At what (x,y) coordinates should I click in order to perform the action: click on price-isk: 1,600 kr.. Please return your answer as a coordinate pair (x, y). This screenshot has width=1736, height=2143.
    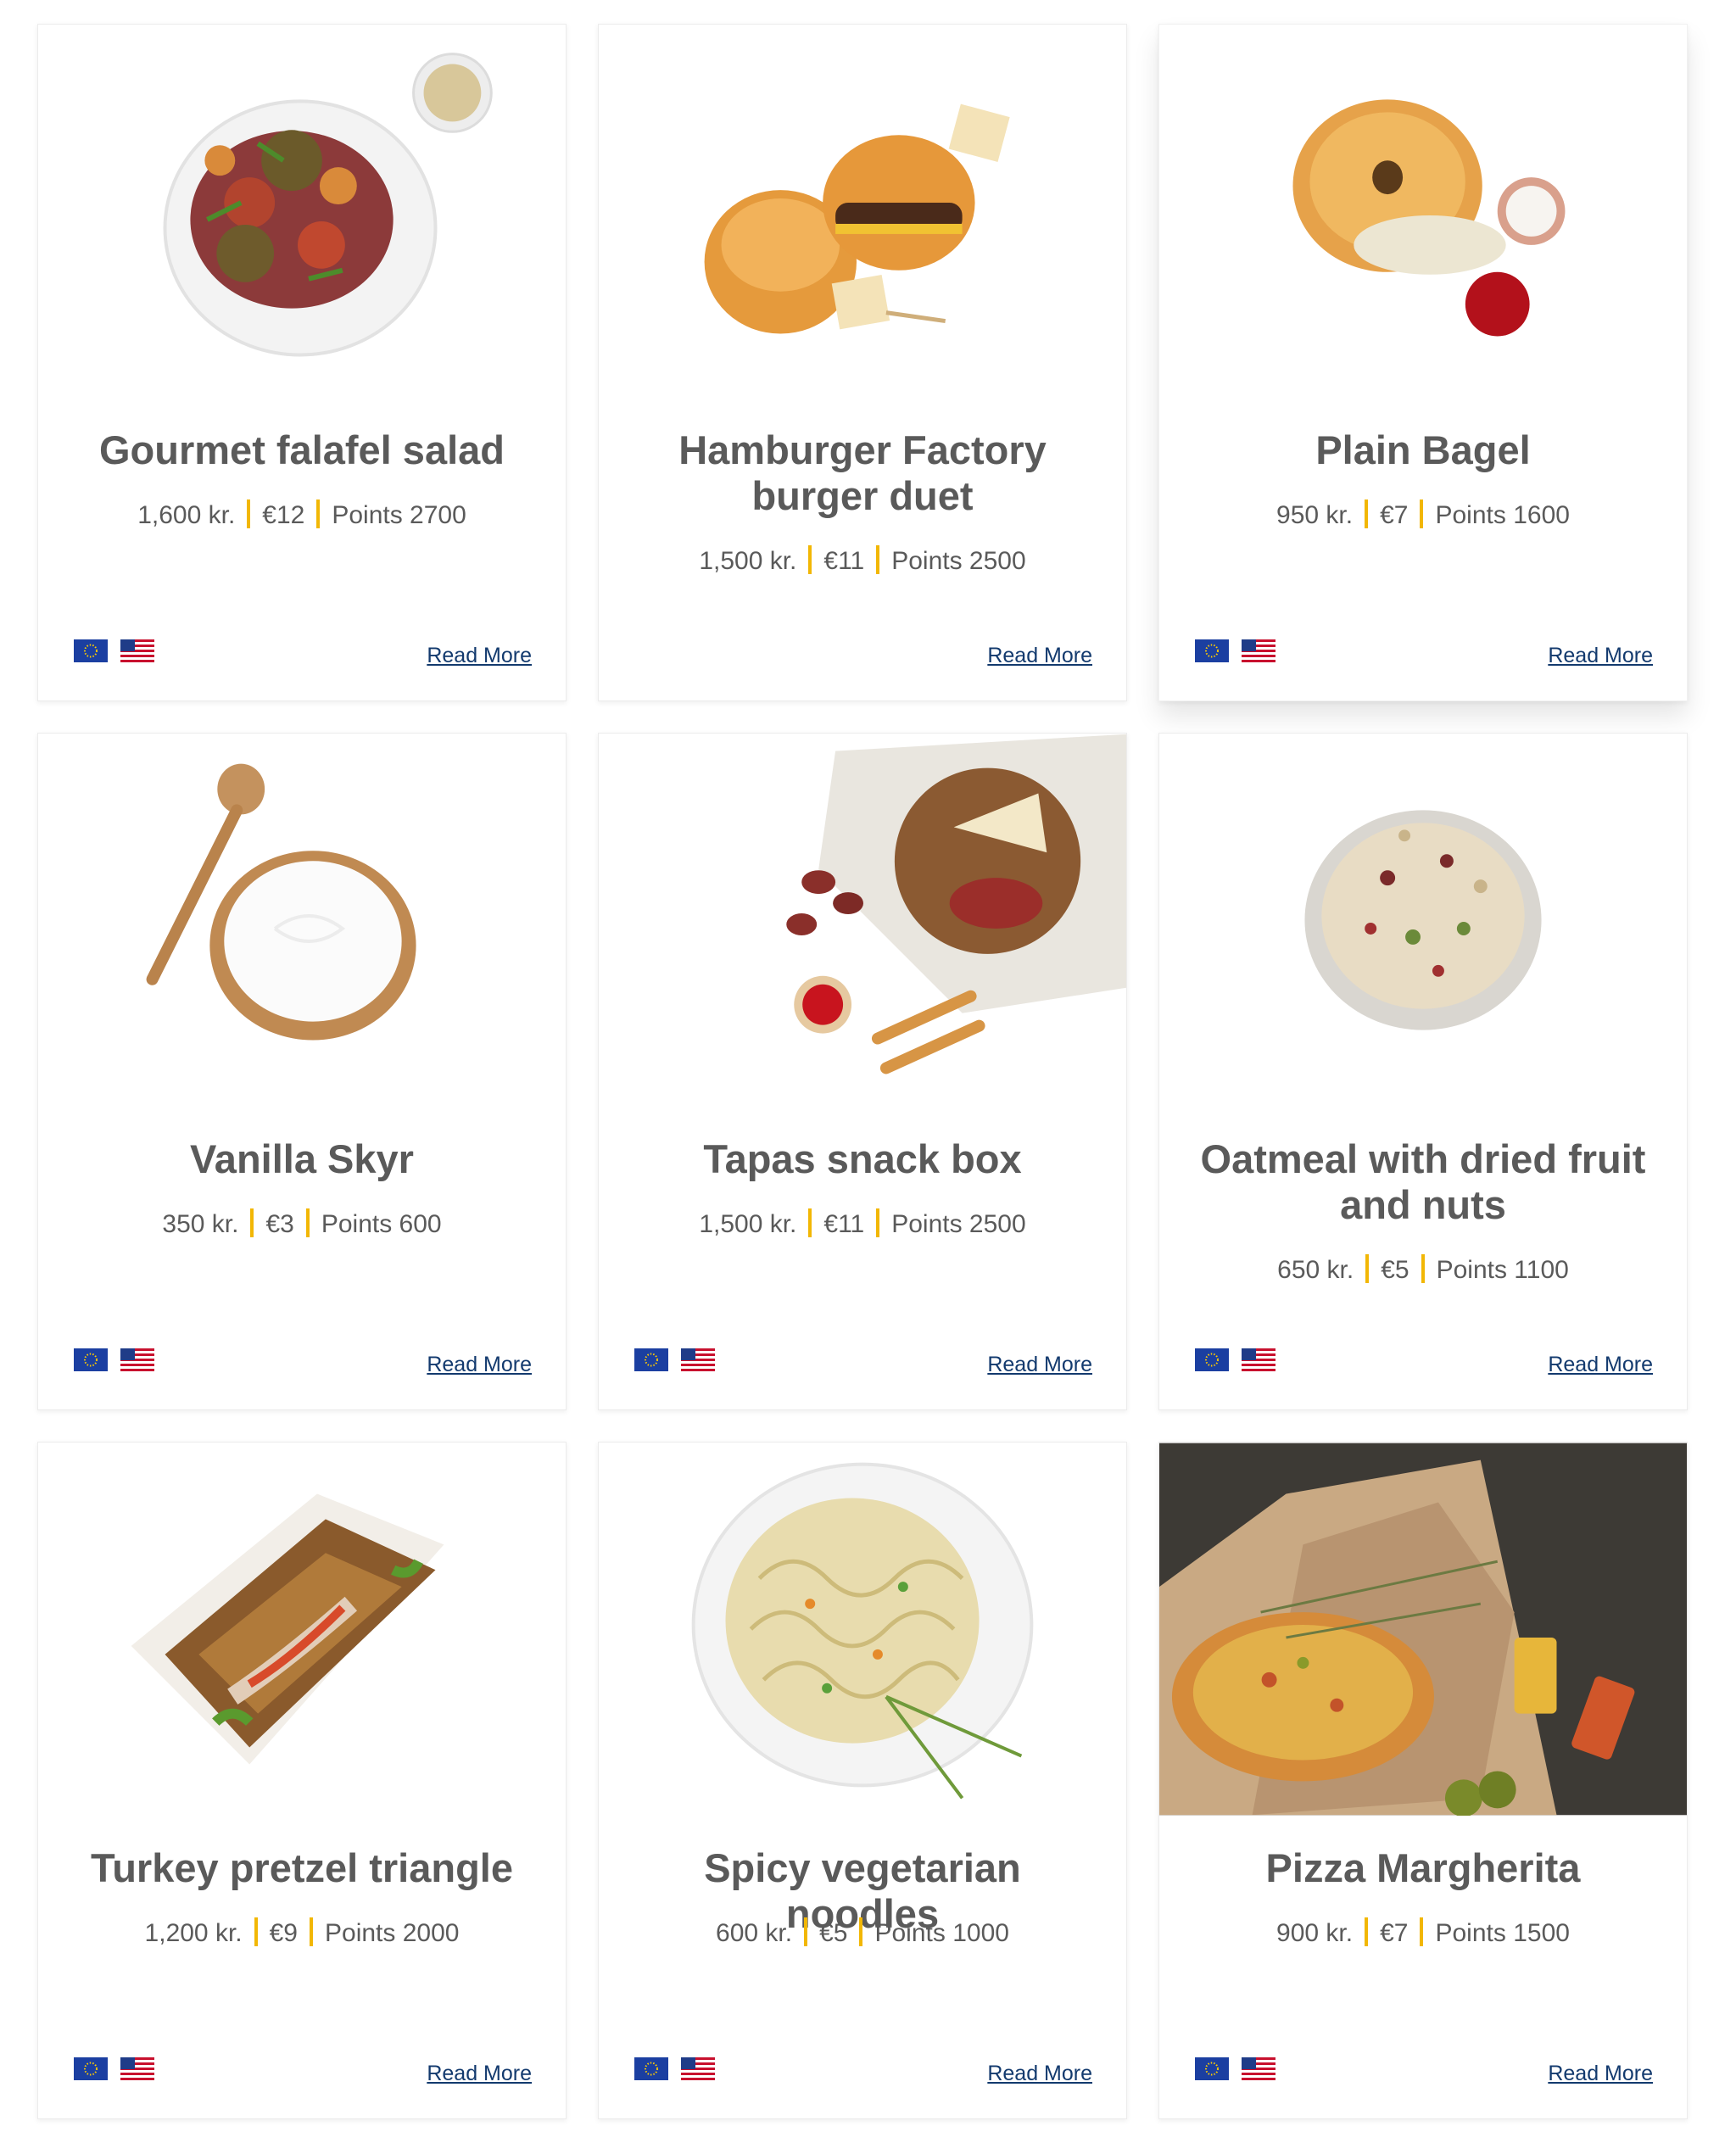
    Looking at the image, I should click on (186, 515).